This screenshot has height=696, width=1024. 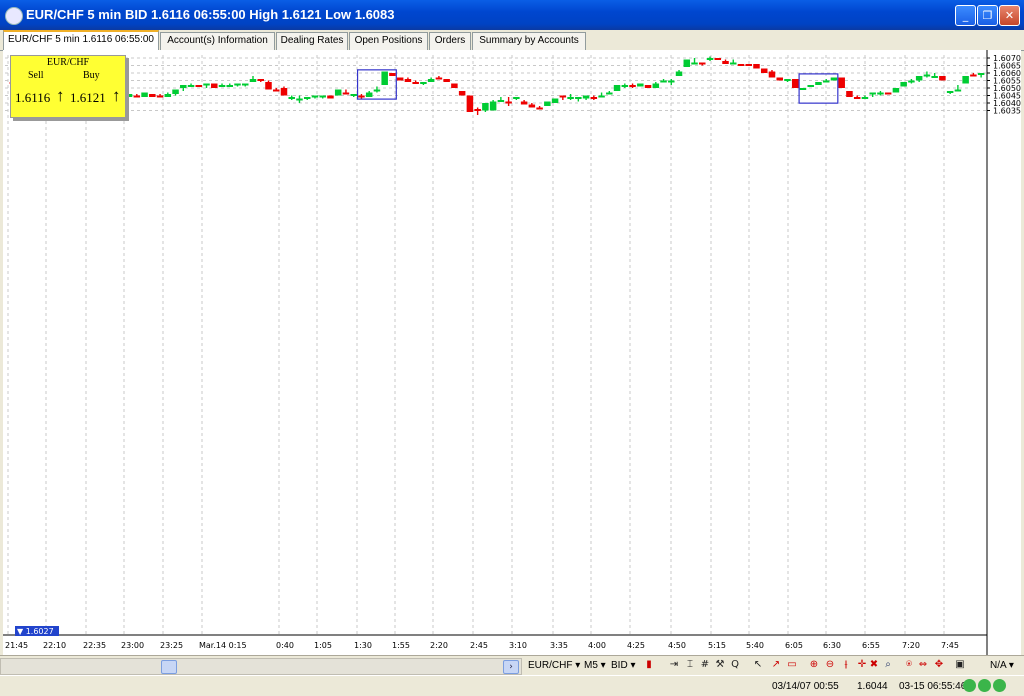 What do you see at coordinates (649, 665) in the screenshot?
I see `candle-style-icon: ▮` at bounding box center [649, 665].